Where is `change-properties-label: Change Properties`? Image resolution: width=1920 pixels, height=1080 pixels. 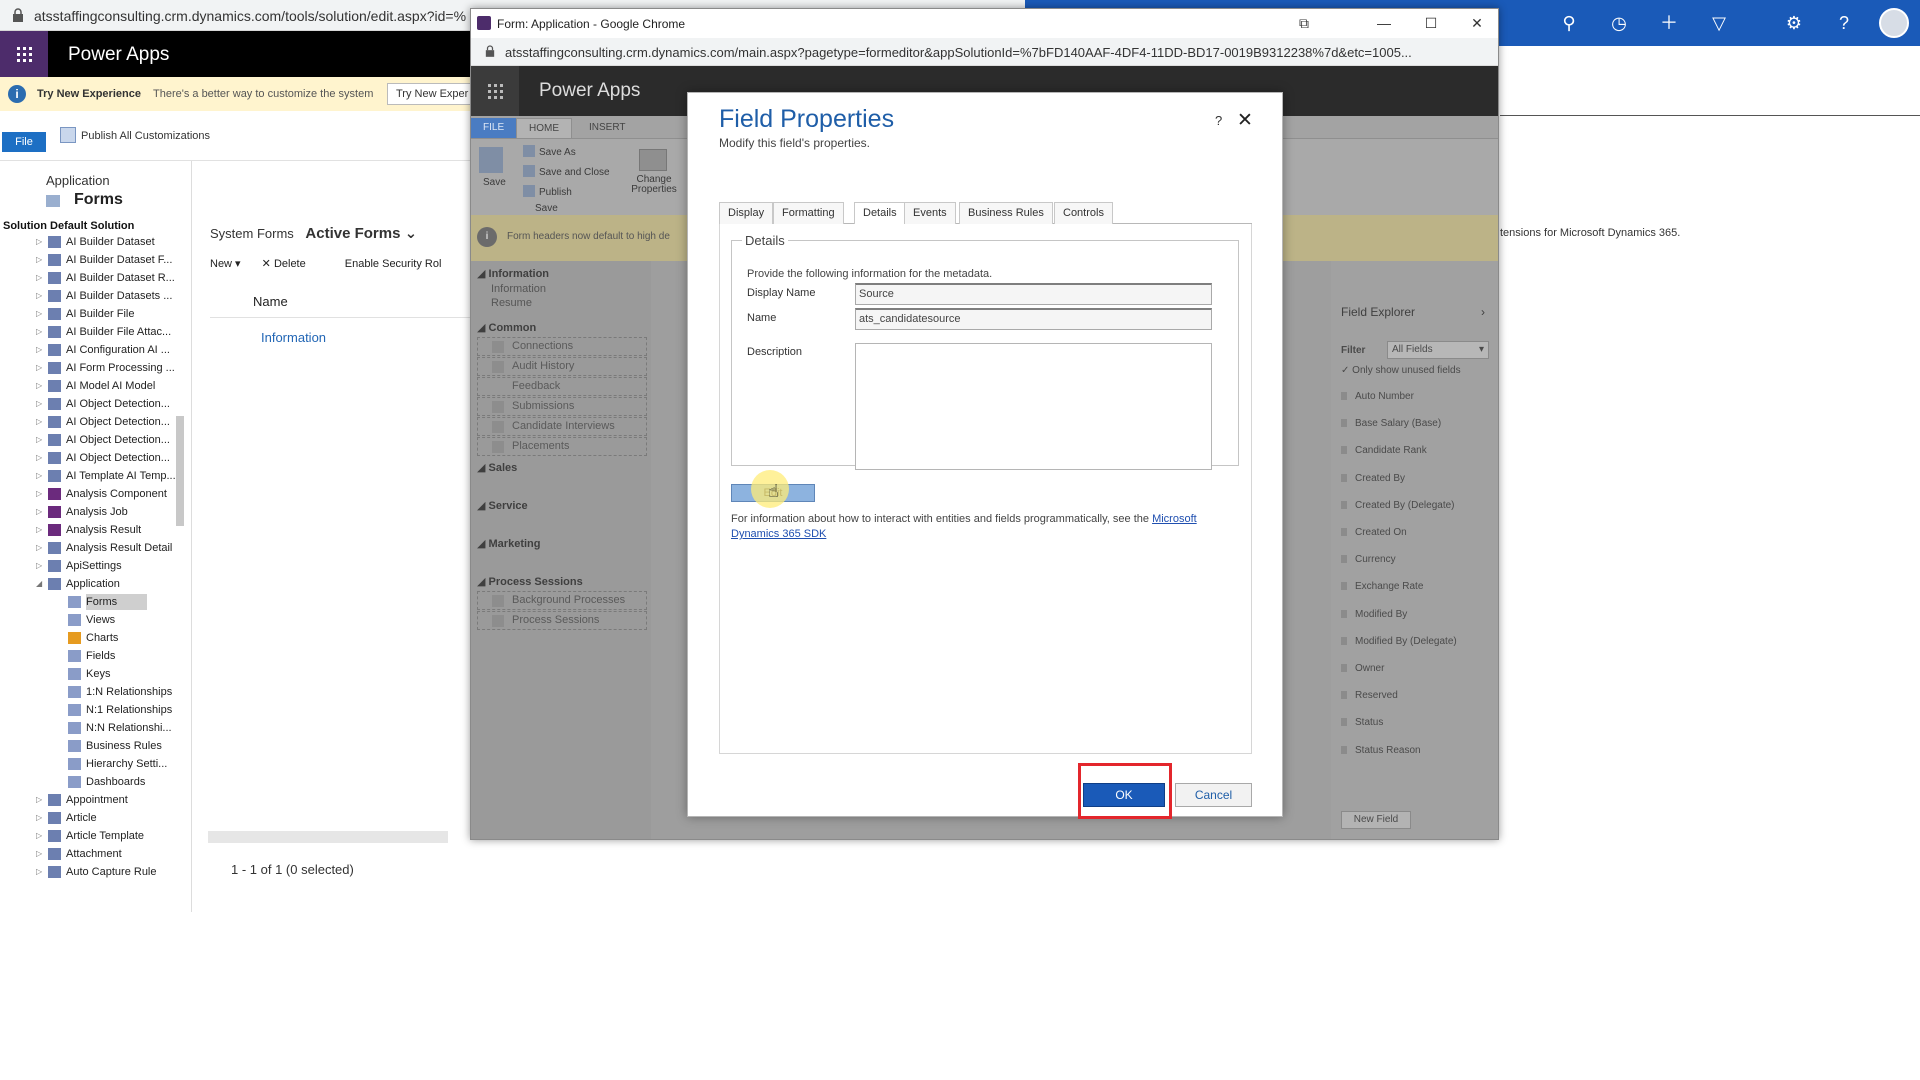
change-properties-label: Change Properties is located at coordinates (654, 185).